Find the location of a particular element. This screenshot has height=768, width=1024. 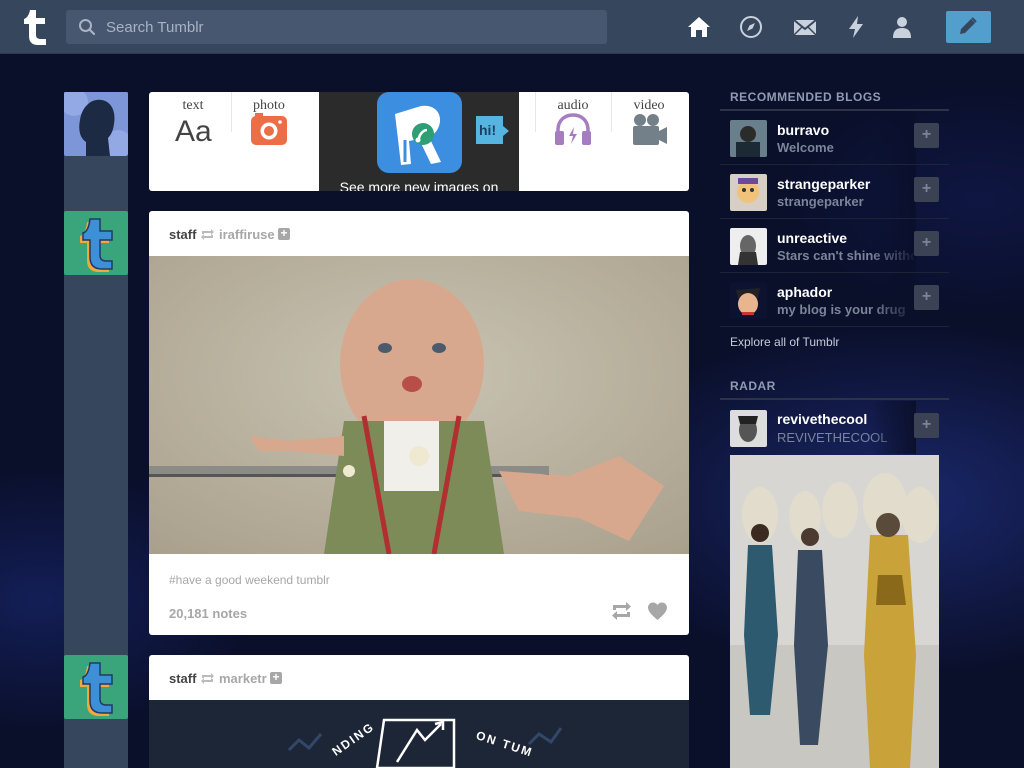

search-icon is located at coordinates (87, 27).